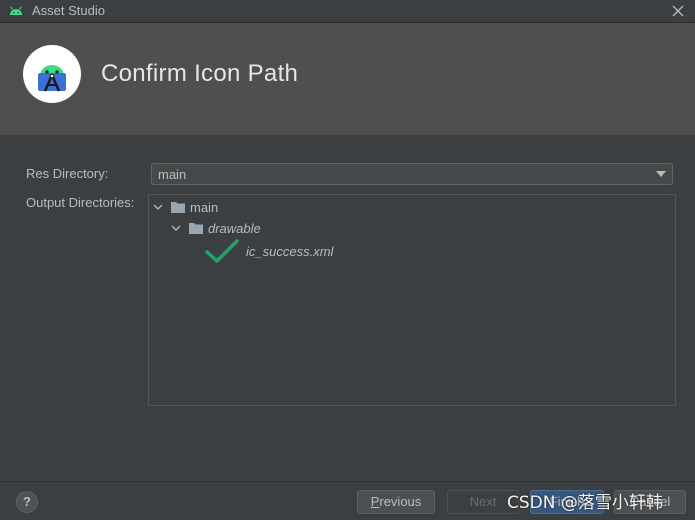 The height and width of the screenshot is (520, 695). I want to click on footer-divider, so click(347, 481).